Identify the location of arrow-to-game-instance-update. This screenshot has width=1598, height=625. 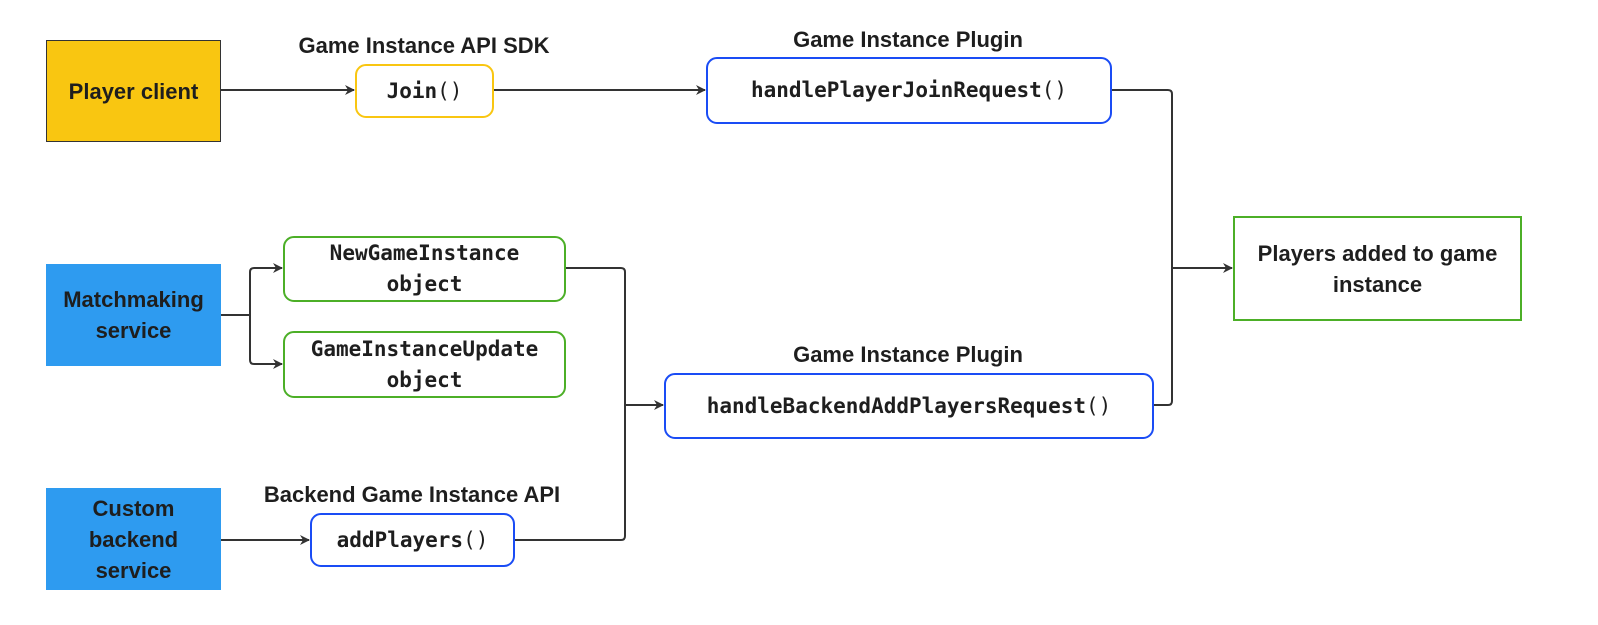
(266, 342).